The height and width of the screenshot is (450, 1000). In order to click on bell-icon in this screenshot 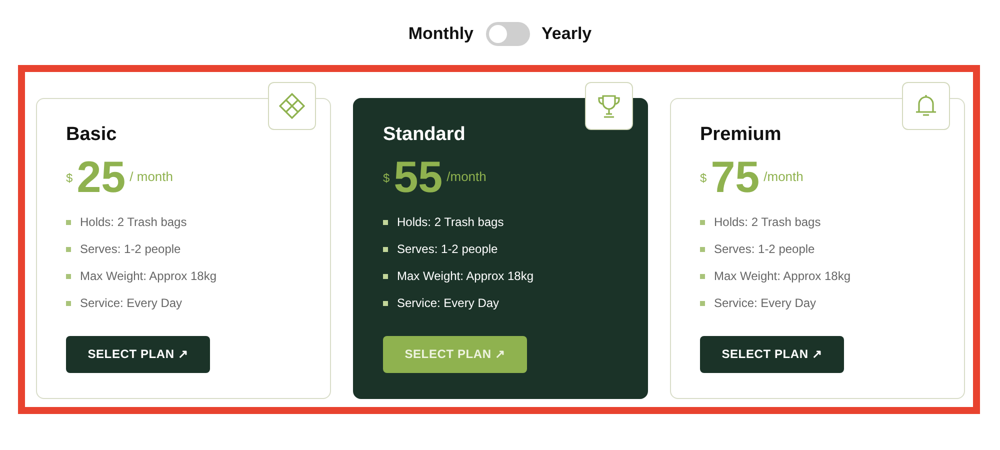, I will do `click(926, 106)`.